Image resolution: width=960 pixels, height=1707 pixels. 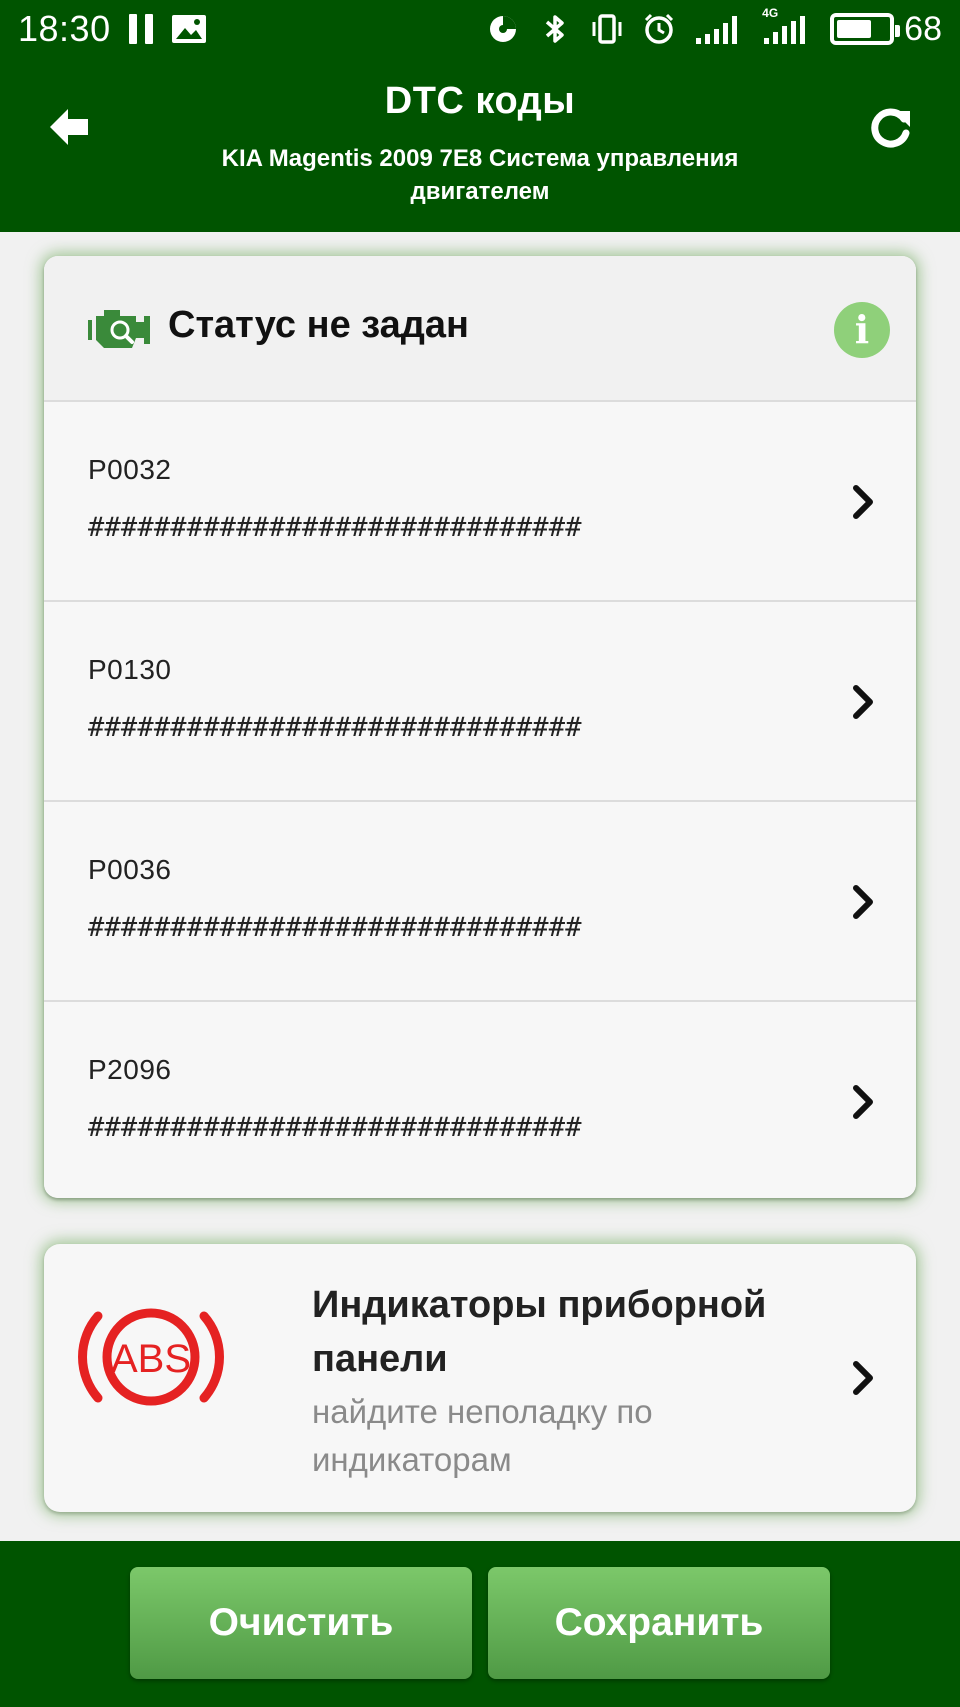 What do you see at coordinates (923, 28) in the screenshot?
I see `battery-percent: 68` at bounding box center [923, 28].